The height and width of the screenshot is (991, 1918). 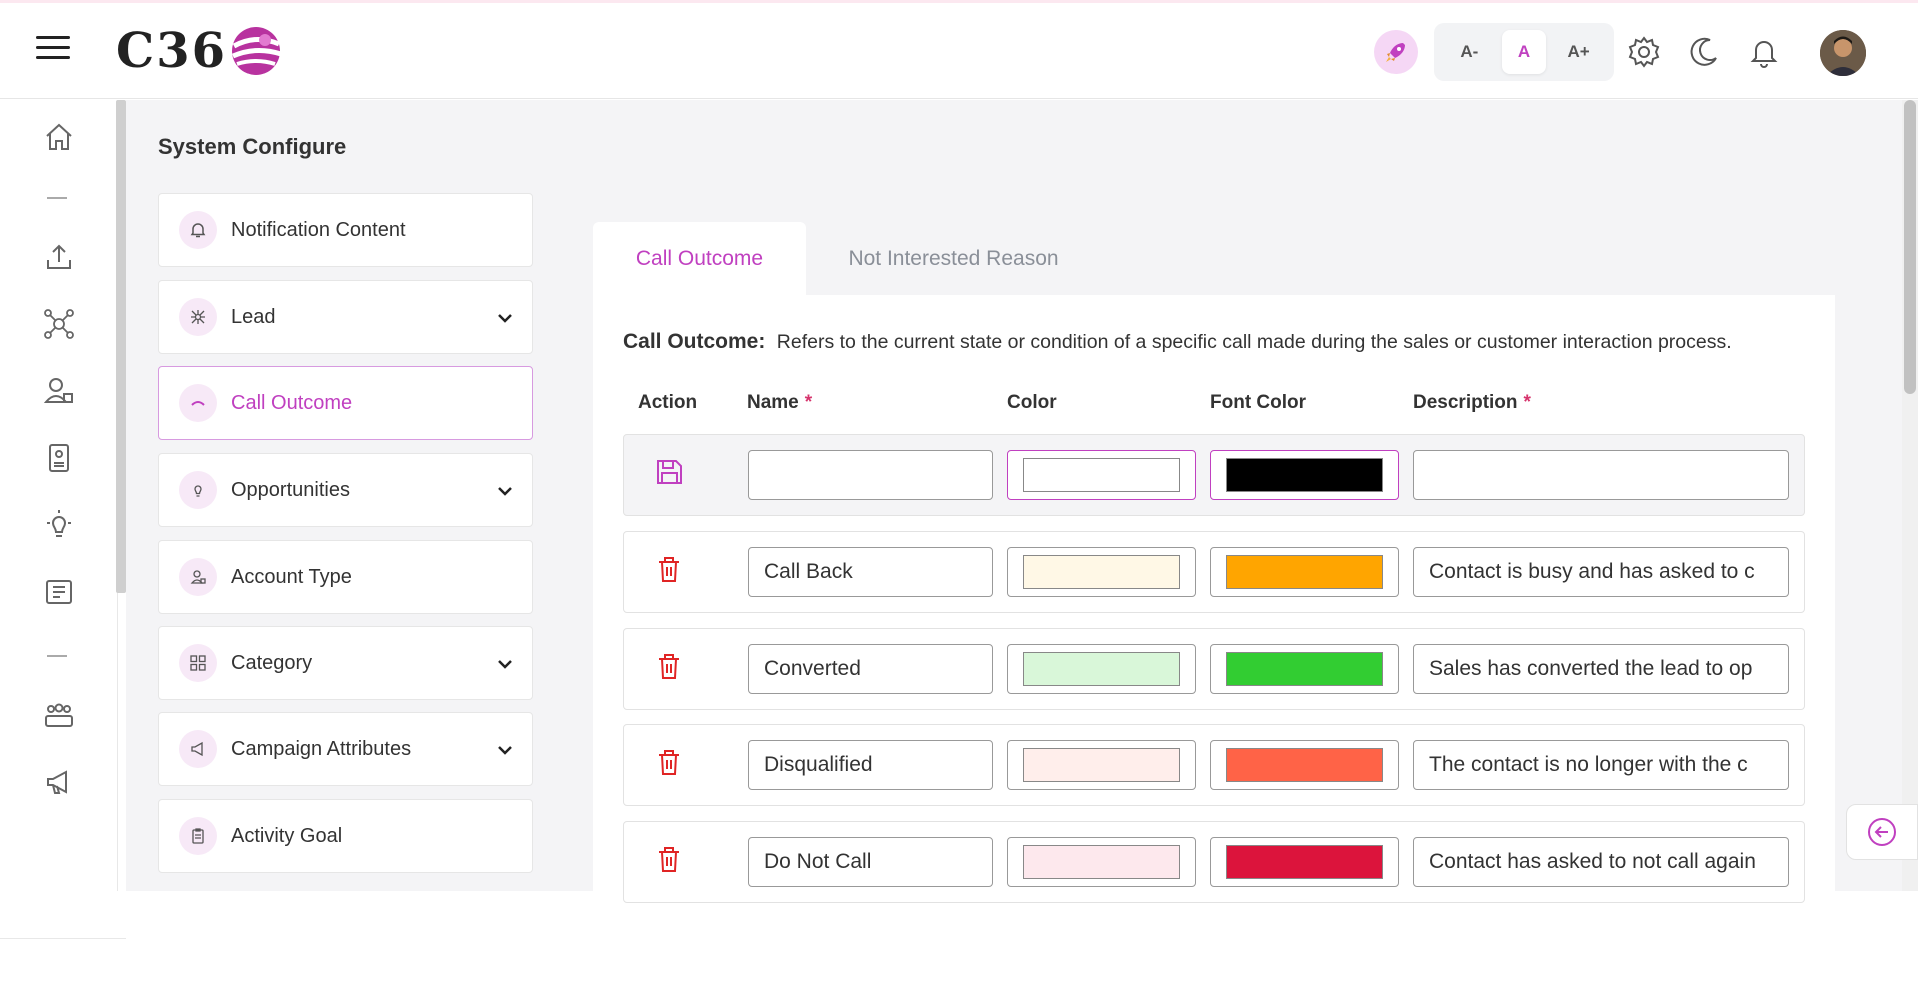 I want to click on column-header-description: Description *, so click(x=1472, y=403).